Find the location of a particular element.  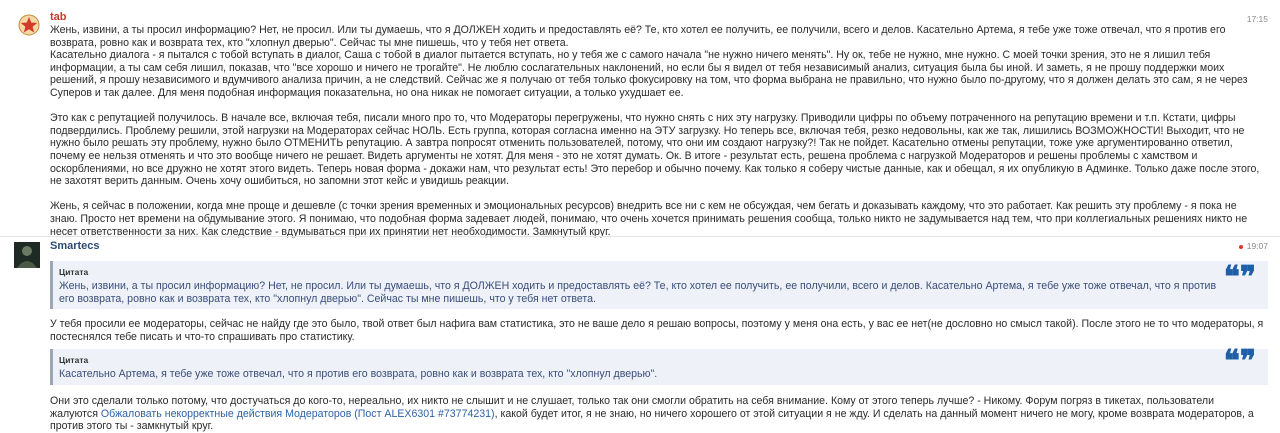

user-photo-icon is located at coordinates (27, 255).